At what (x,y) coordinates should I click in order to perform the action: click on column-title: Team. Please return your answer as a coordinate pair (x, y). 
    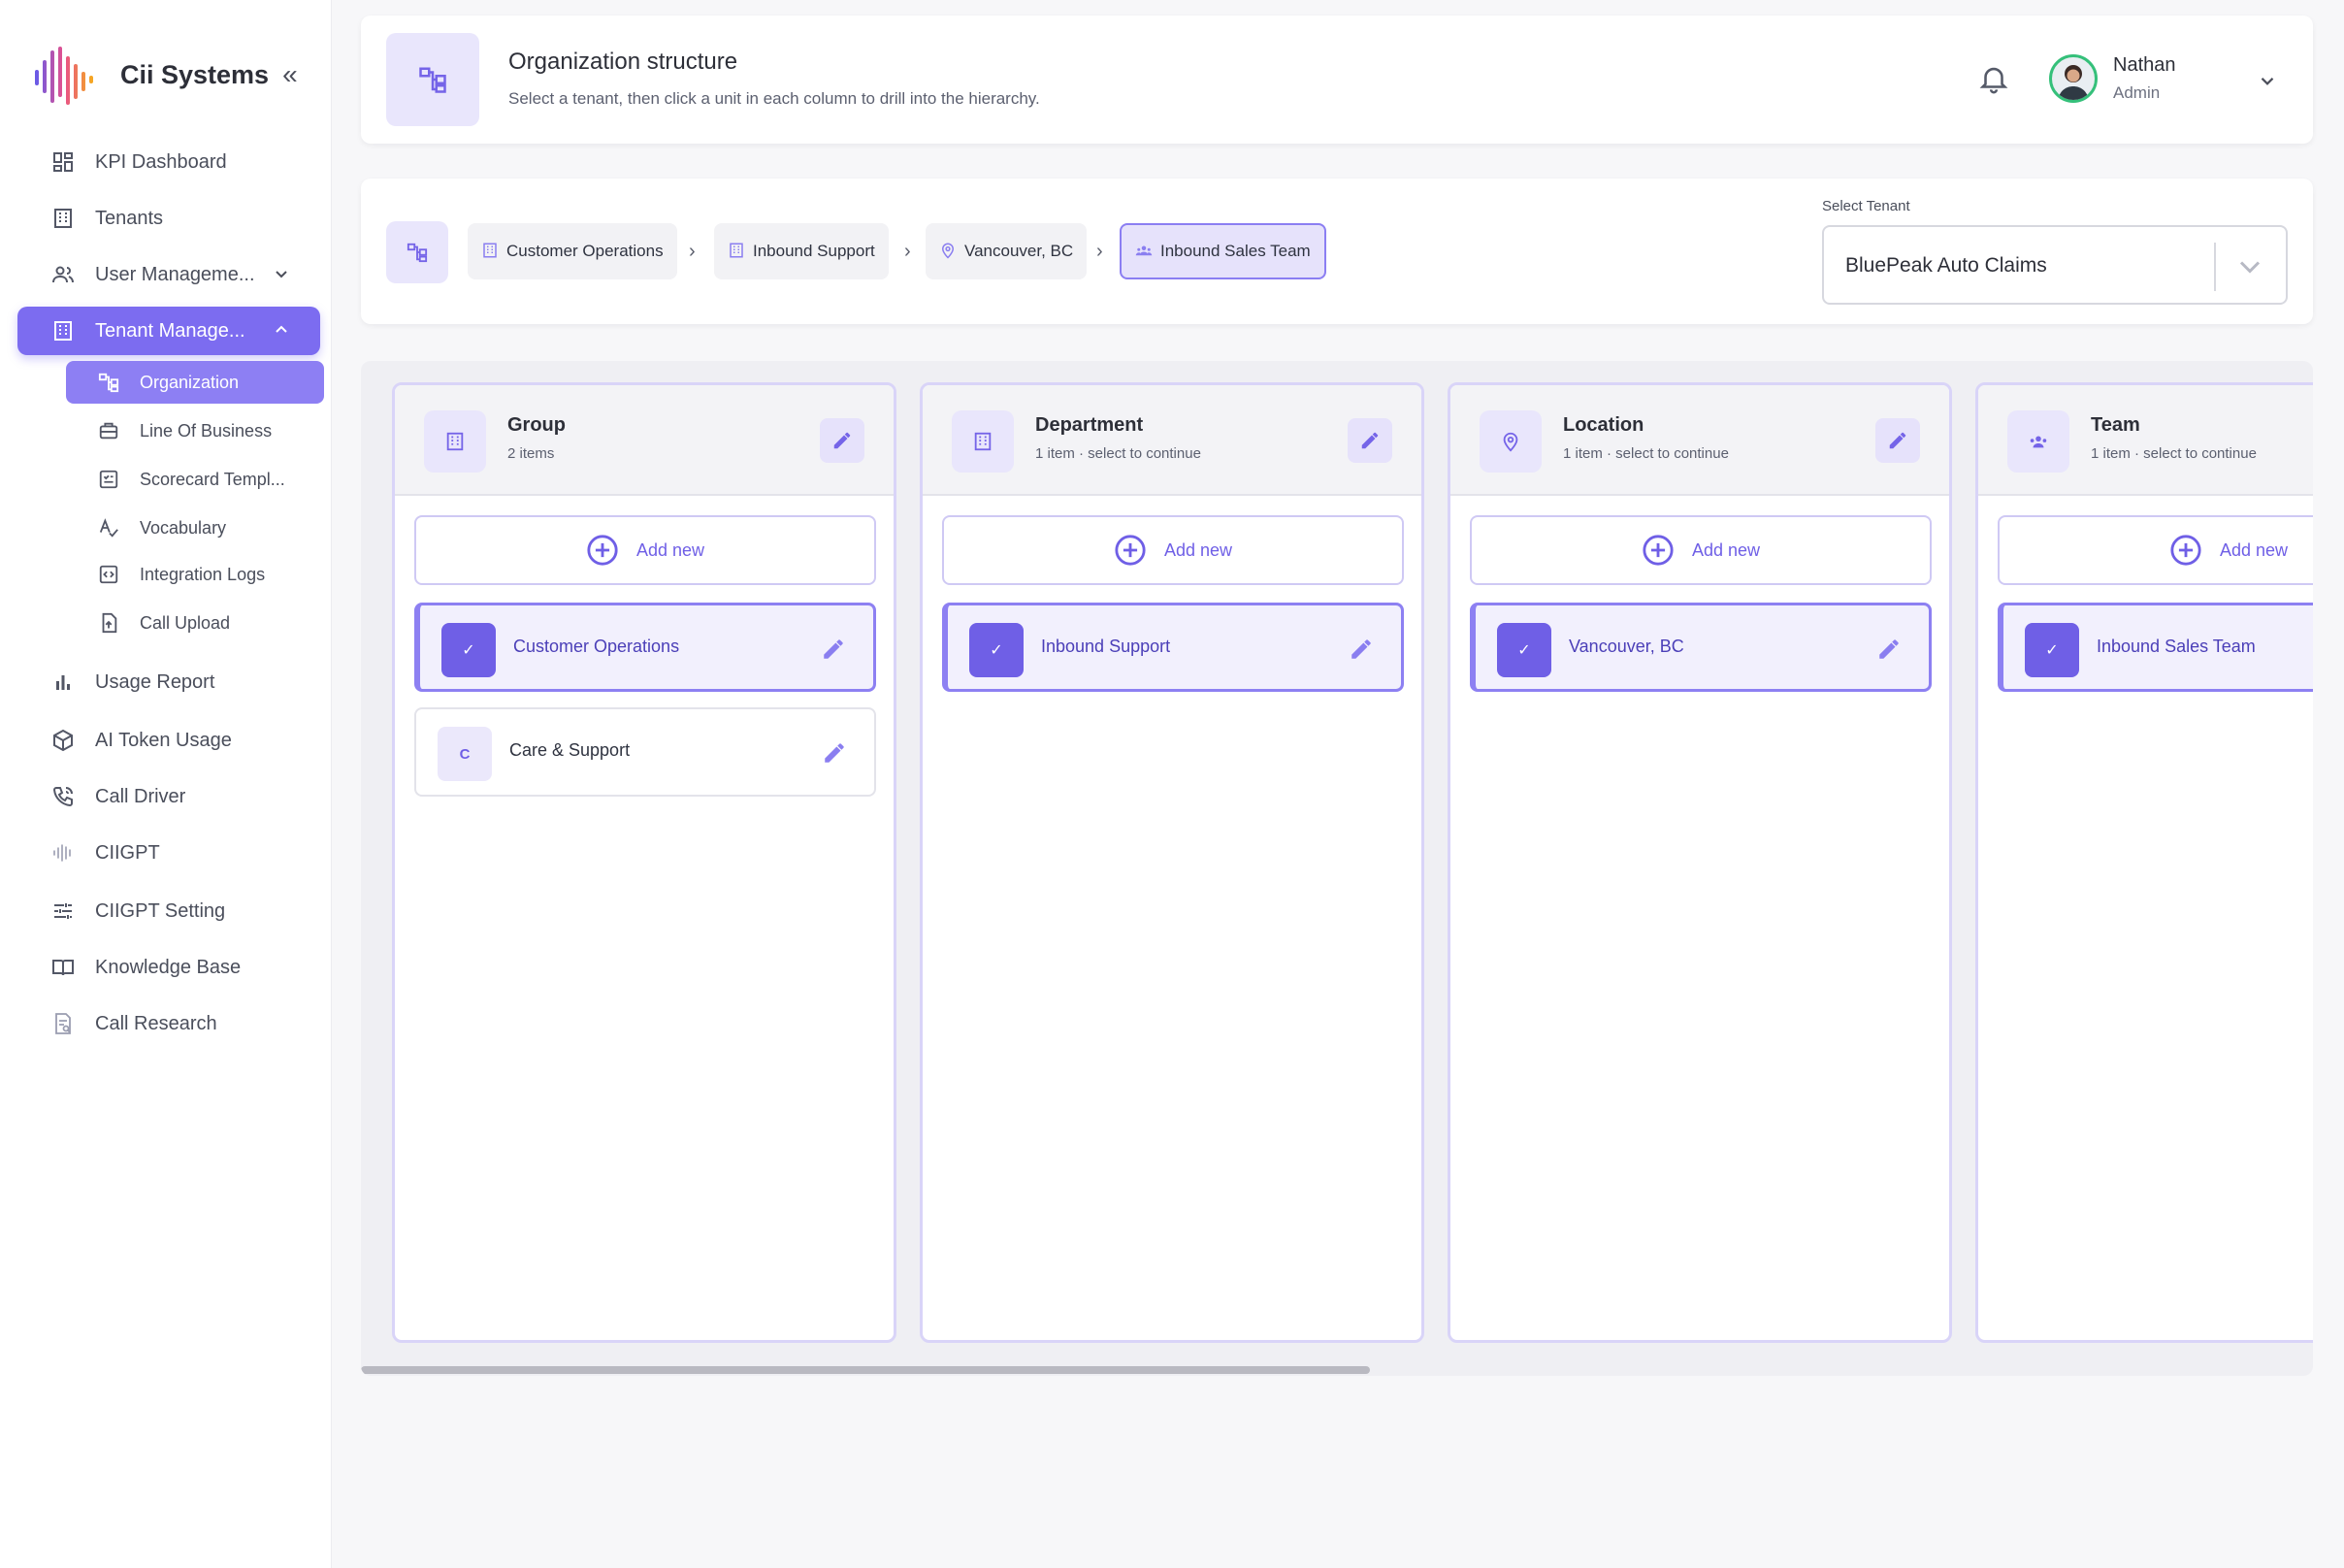
    Looking at the image, I should click on (2115, 425).